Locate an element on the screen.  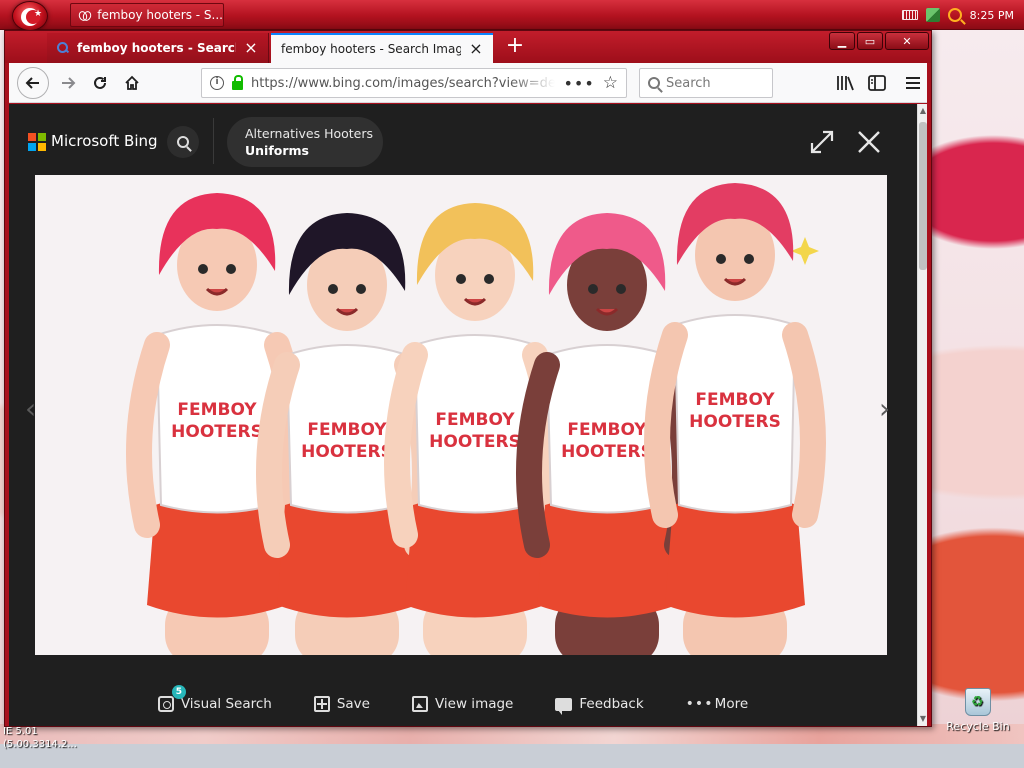
clock: 8:25 PM is located at coordinates (992, 15).